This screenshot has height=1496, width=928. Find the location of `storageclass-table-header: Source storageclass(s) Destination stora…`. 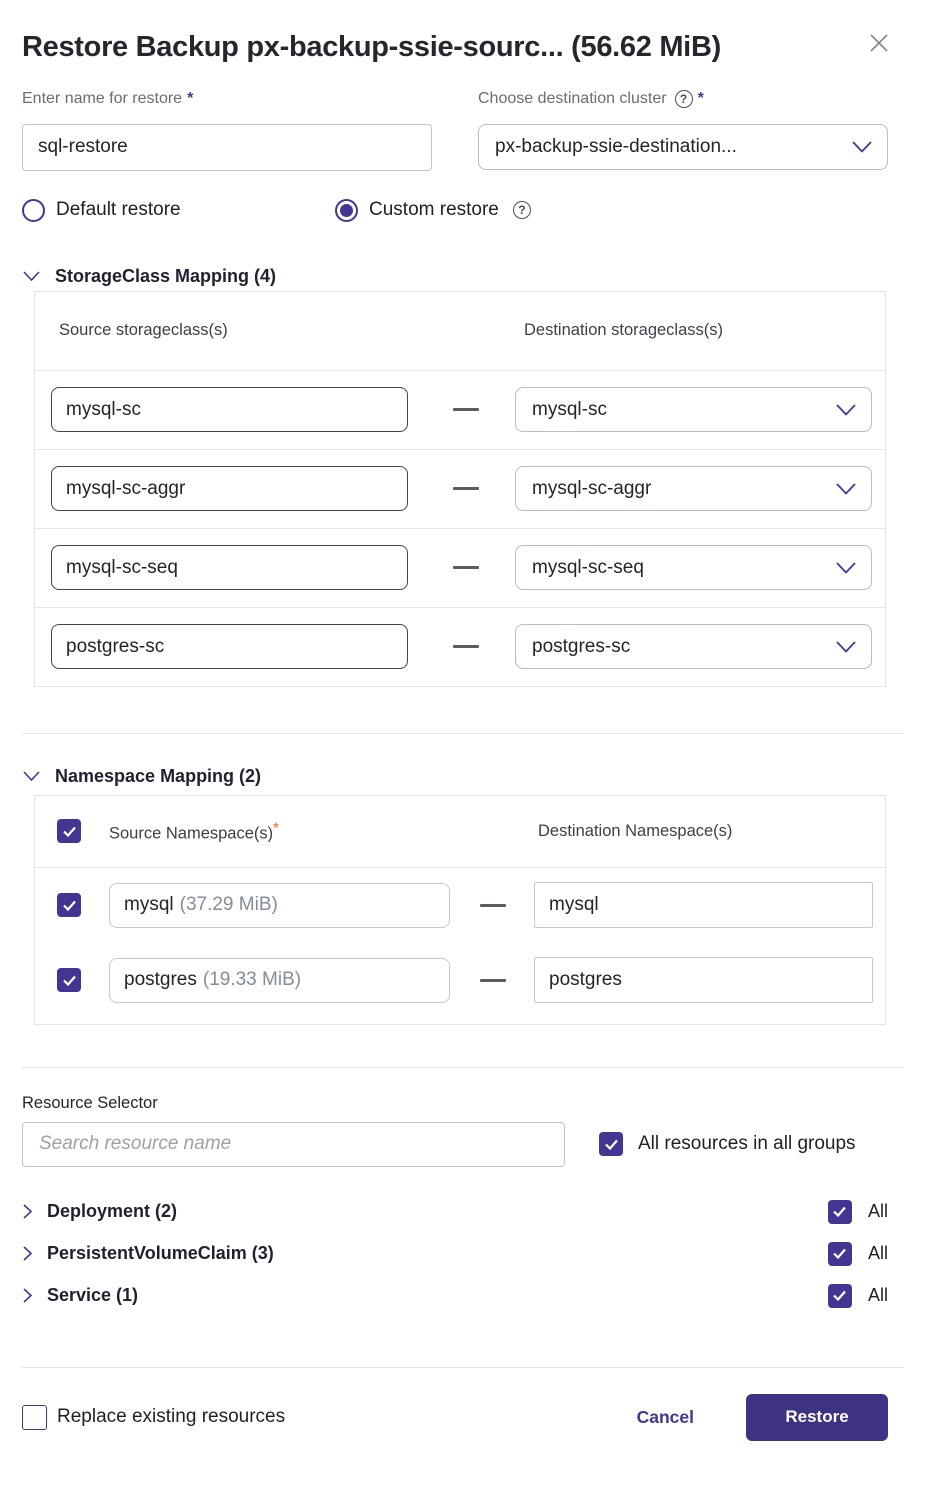

storageclass-table-header: Source storageclass(s) Destination stora… is located at coordinates (460, 331).